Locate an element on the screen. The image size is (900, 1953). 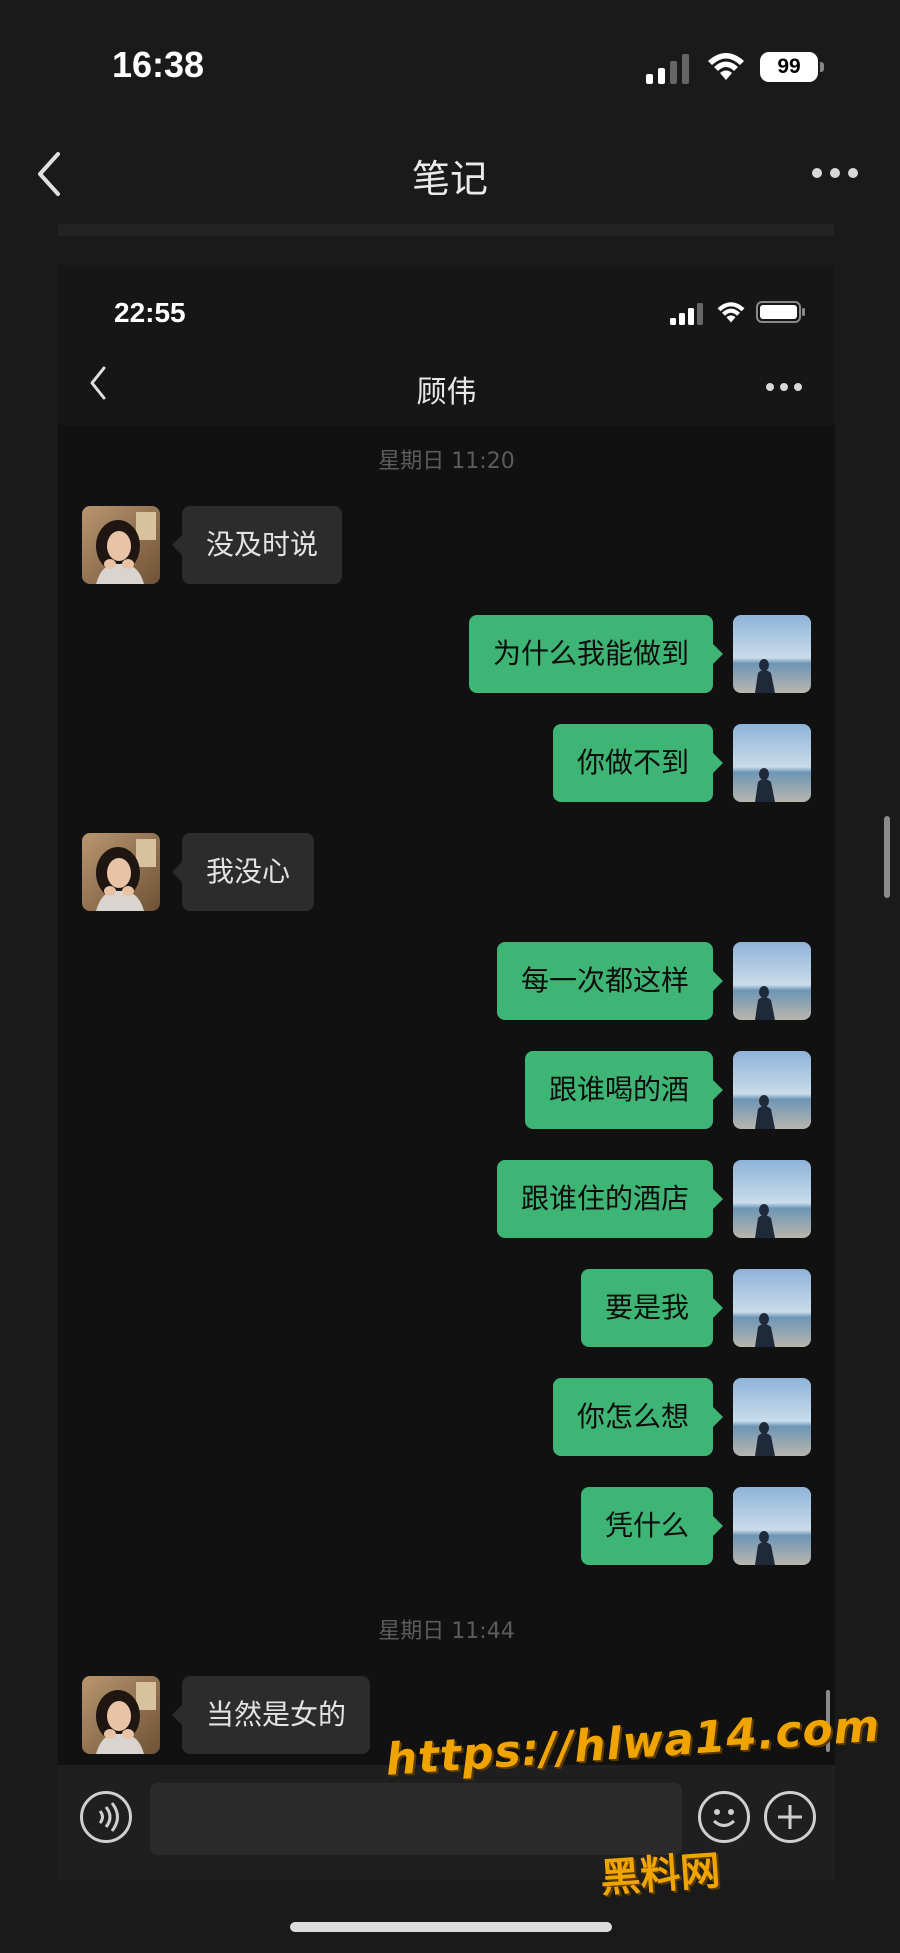
message-input is located at coordinates (416, 1819).